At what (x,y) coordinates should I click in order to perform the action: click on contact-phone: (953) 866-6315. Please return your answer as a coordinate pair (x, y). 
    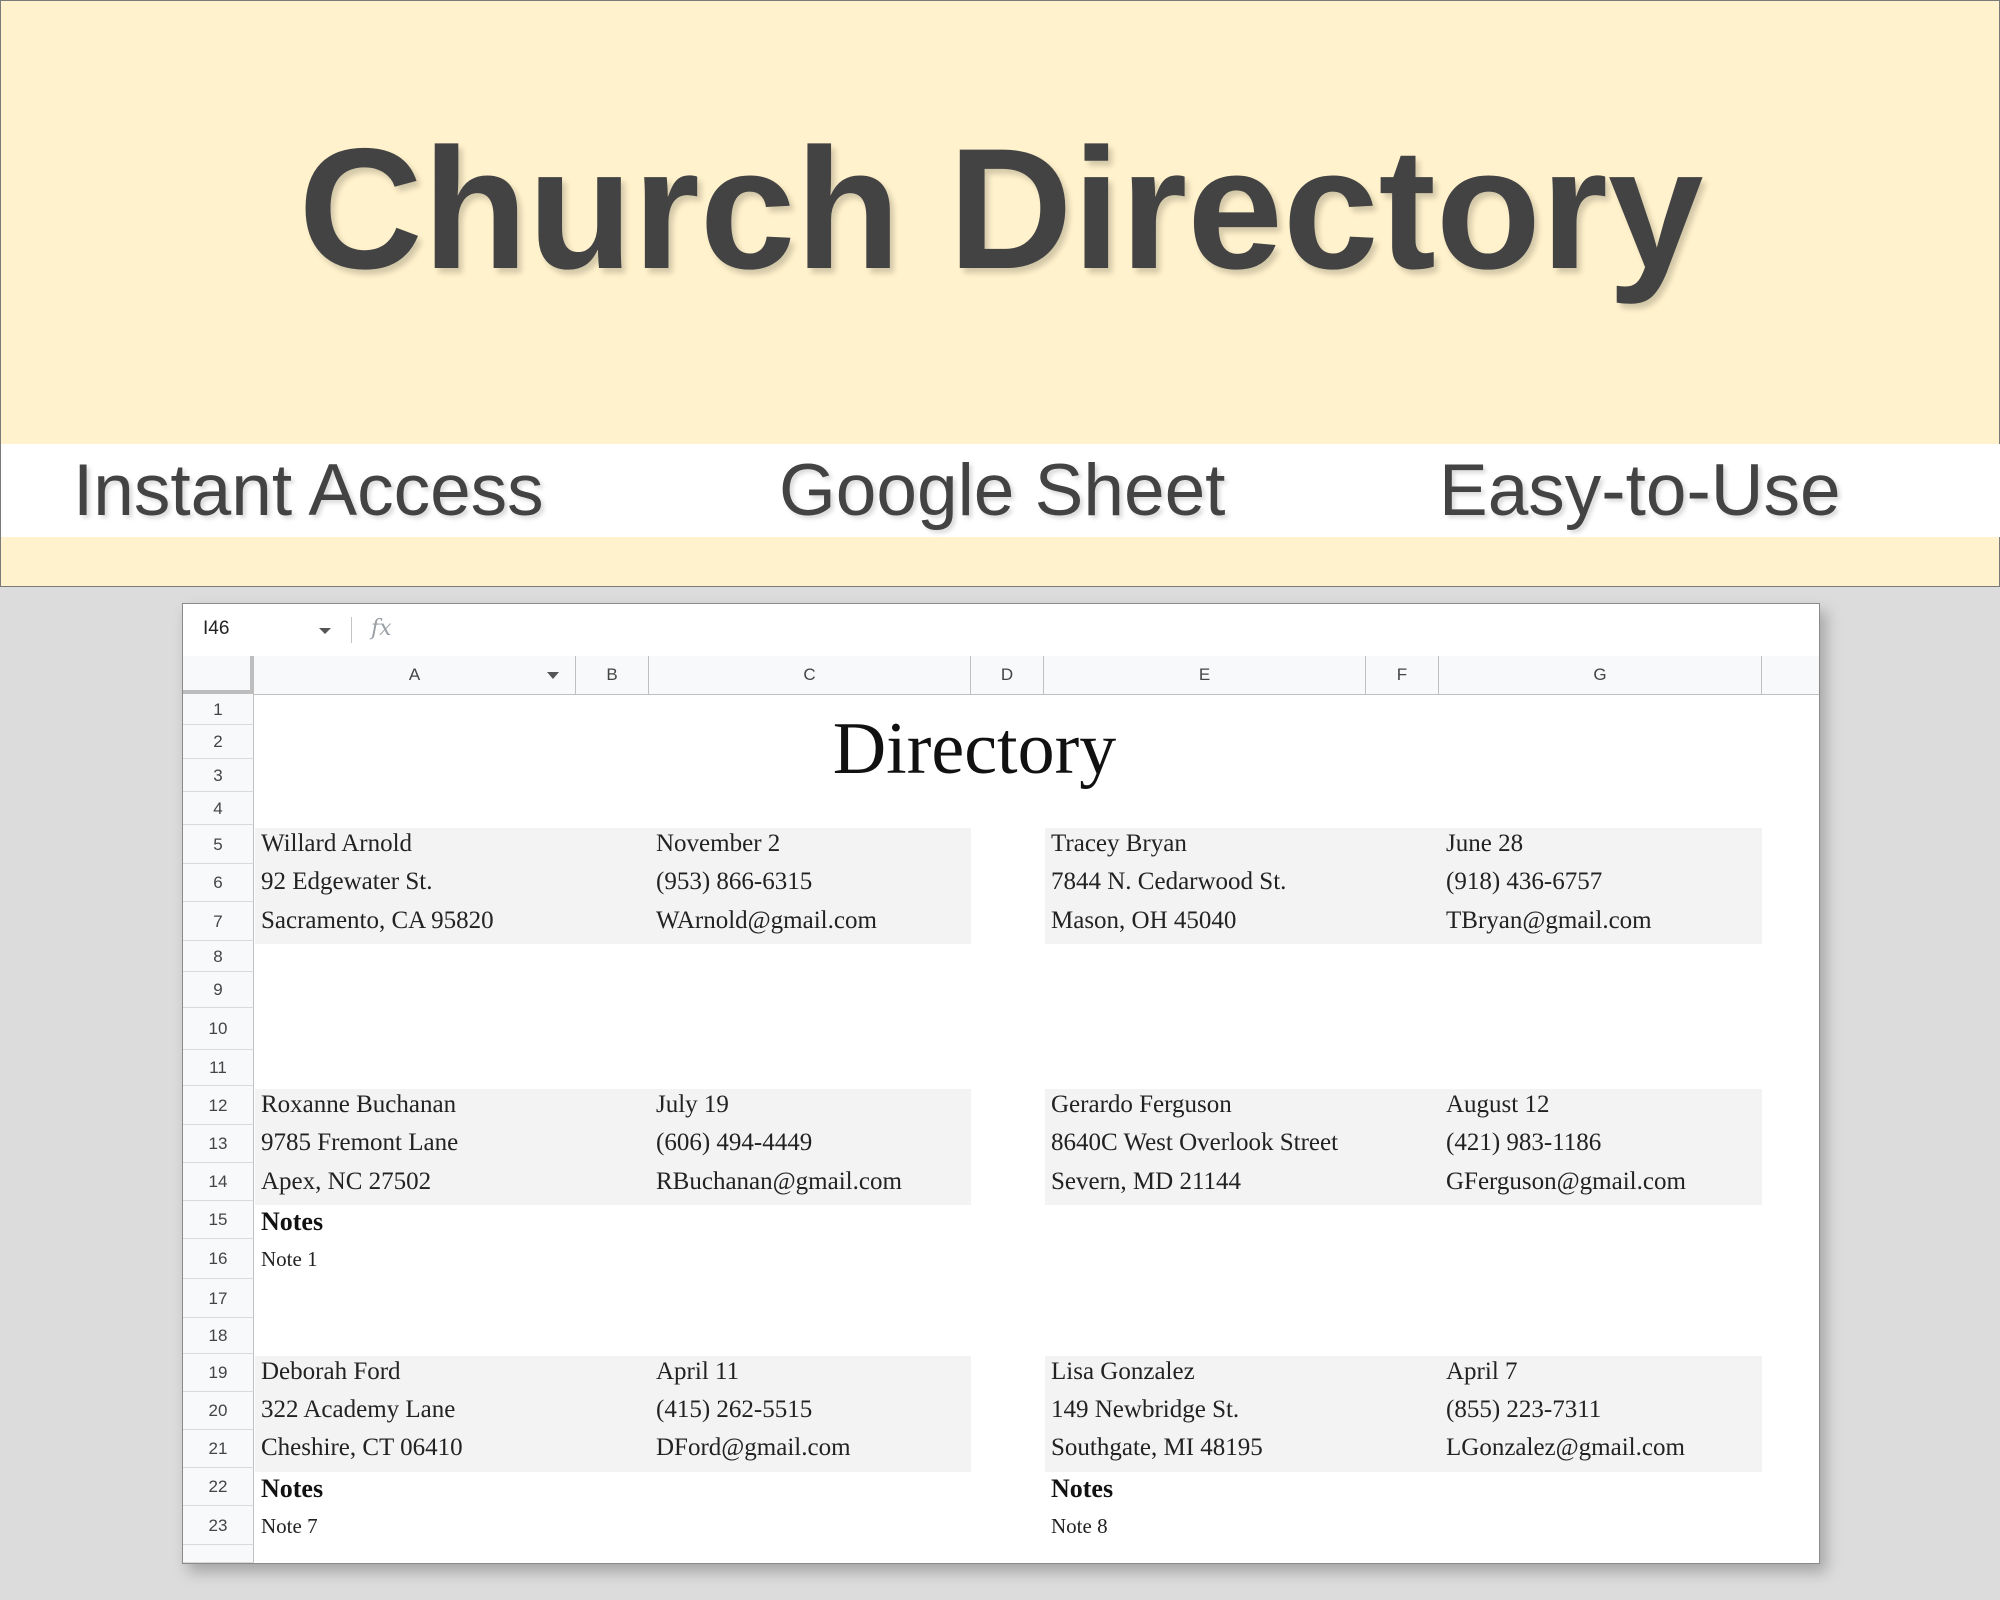
    Looking at the image, I should click on (734, 882).